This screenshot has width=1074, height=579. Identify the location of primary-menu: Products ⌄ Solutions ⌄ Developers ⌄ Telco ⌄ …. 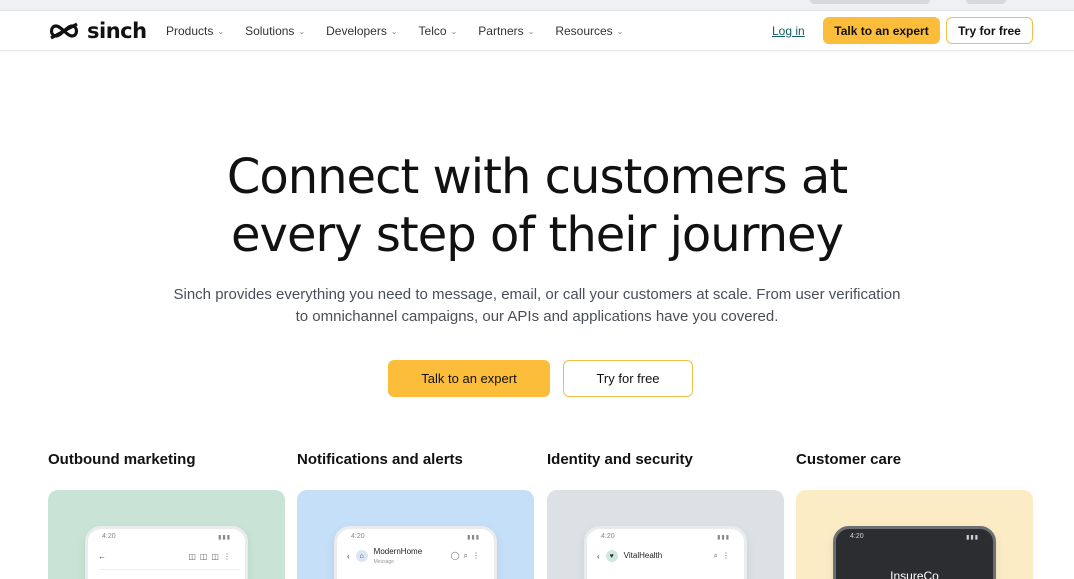
(405, 31).